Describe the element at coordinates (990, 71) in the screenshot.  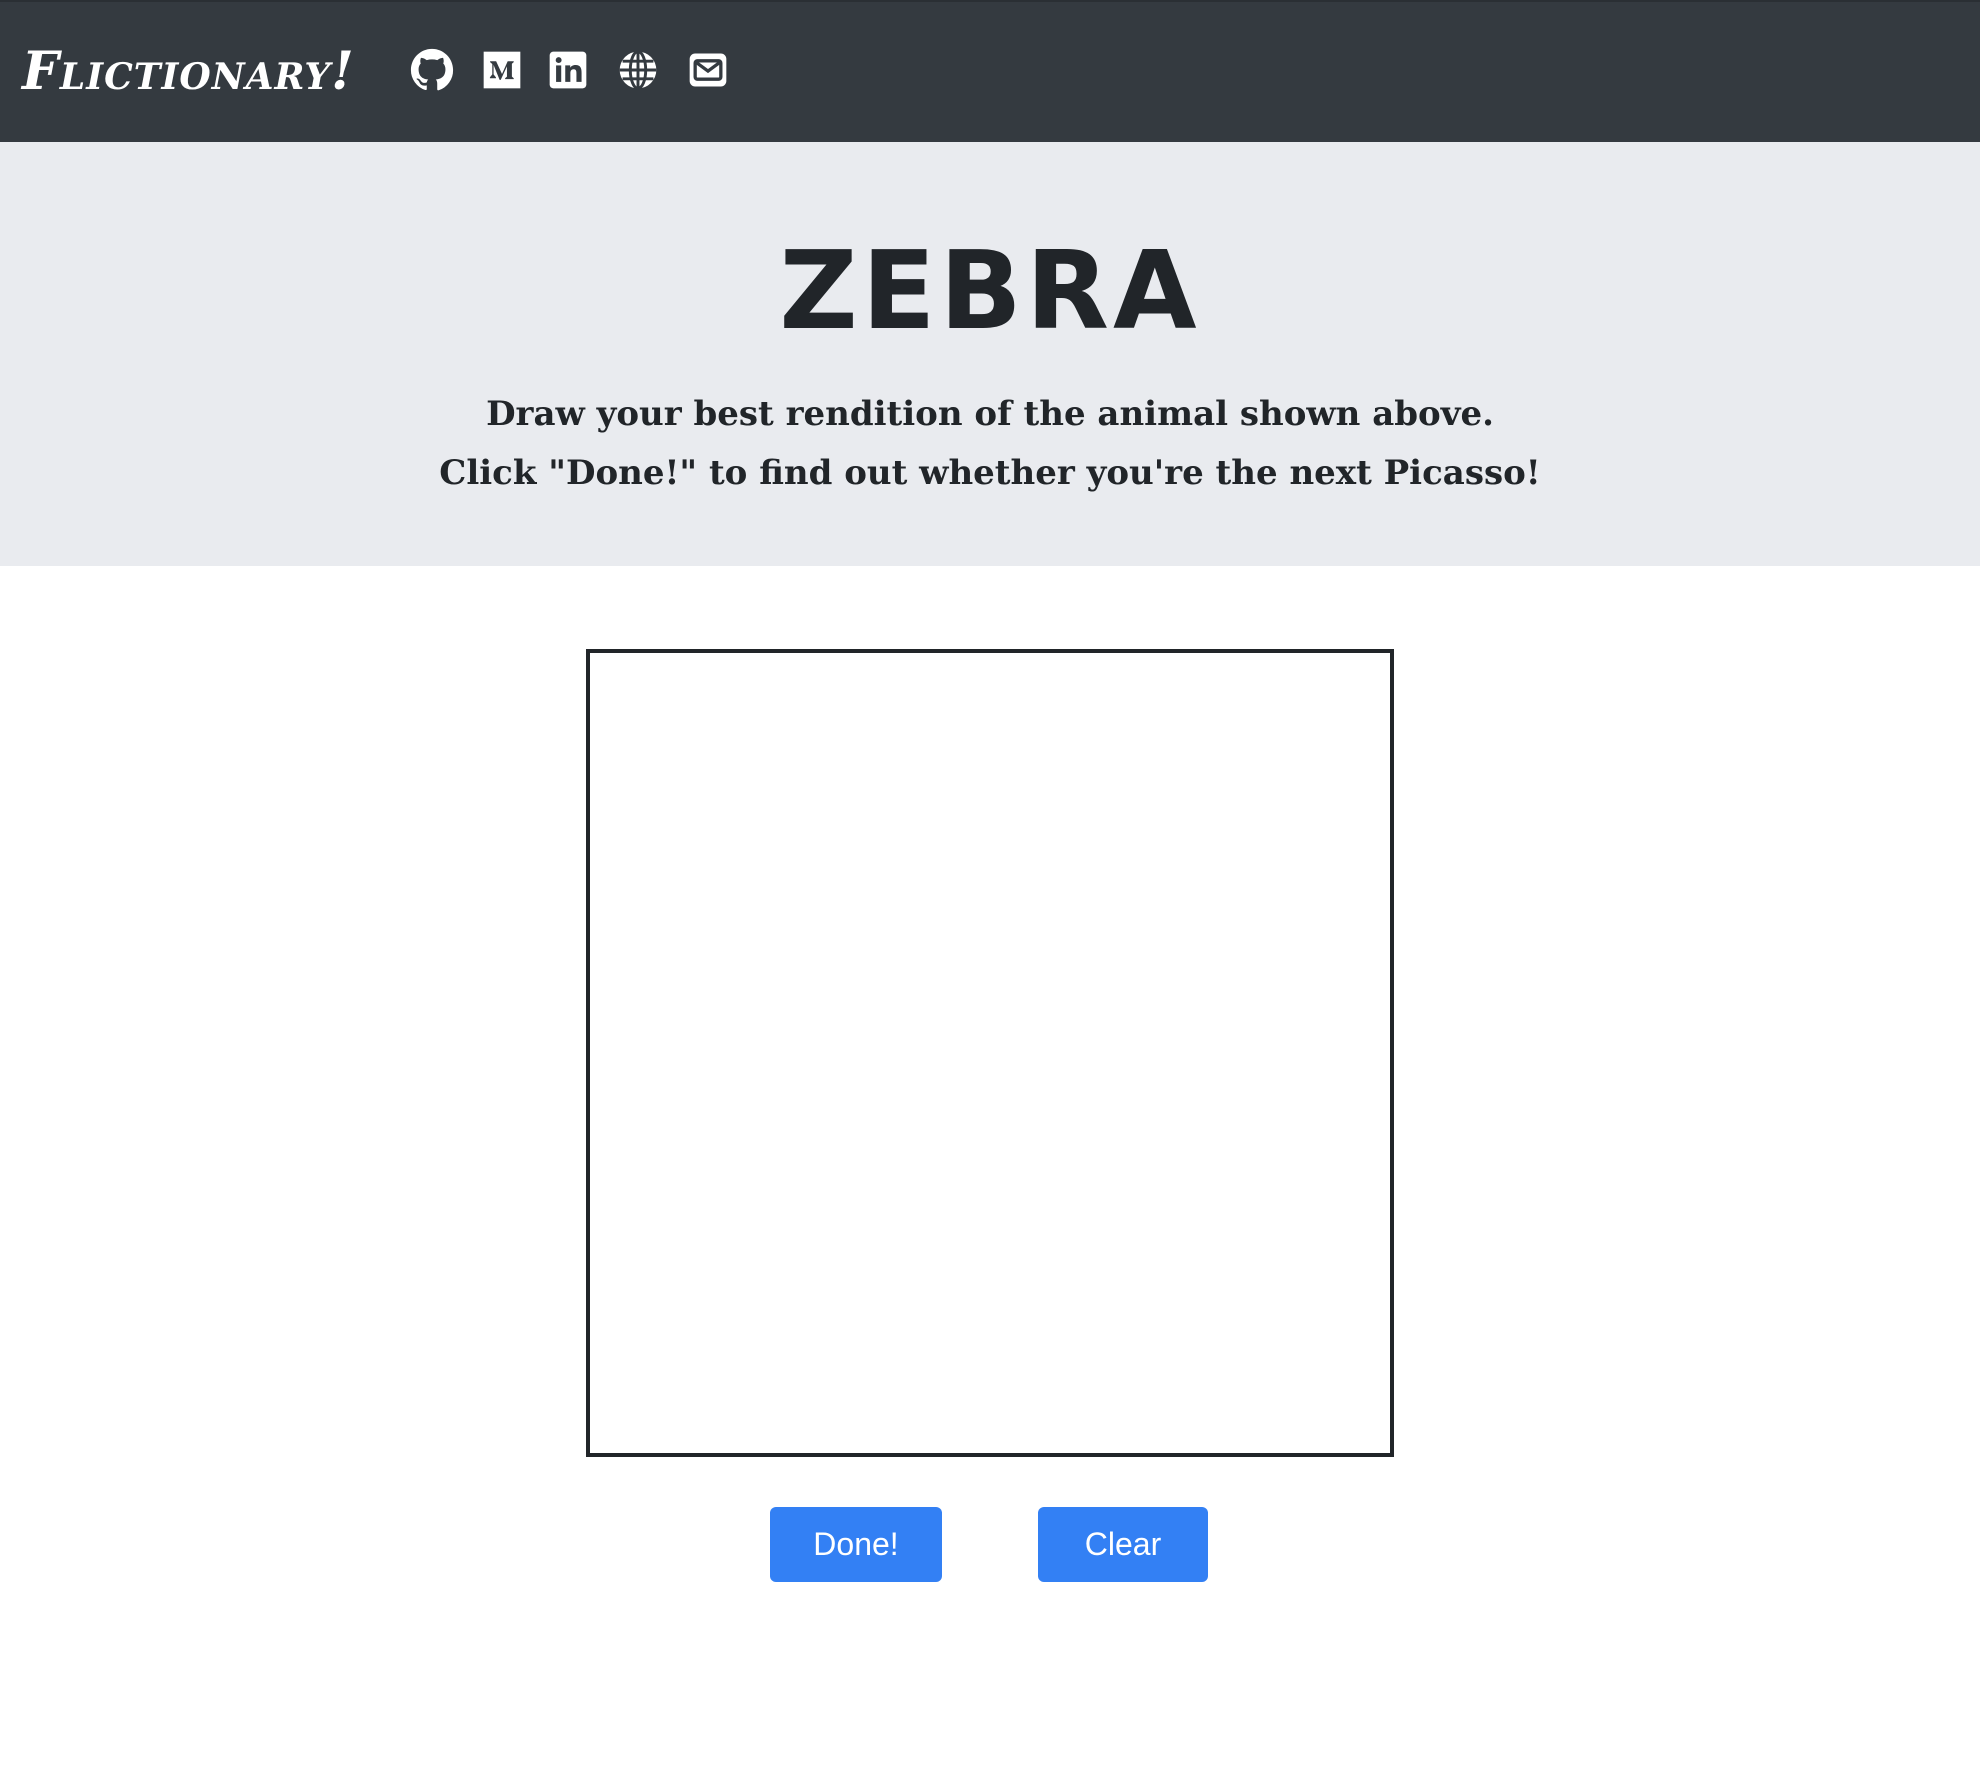
I see `navbar: Flictionary!` at that location.